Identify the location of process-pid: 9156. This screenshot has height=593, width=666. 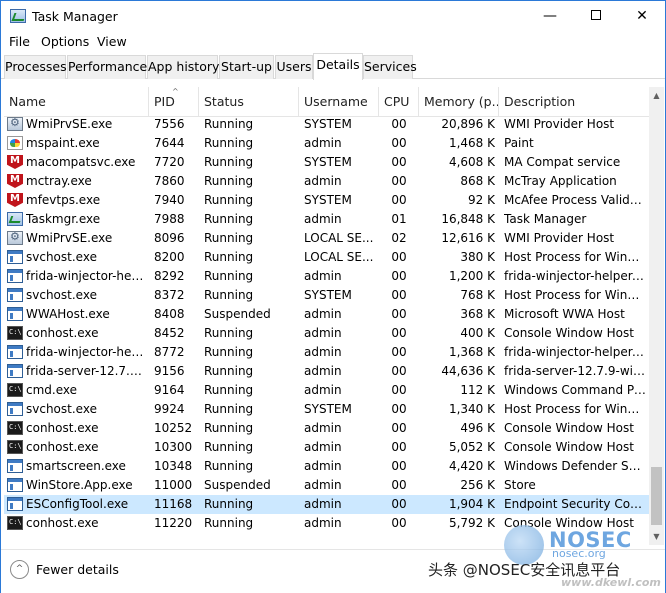
(169, 371).